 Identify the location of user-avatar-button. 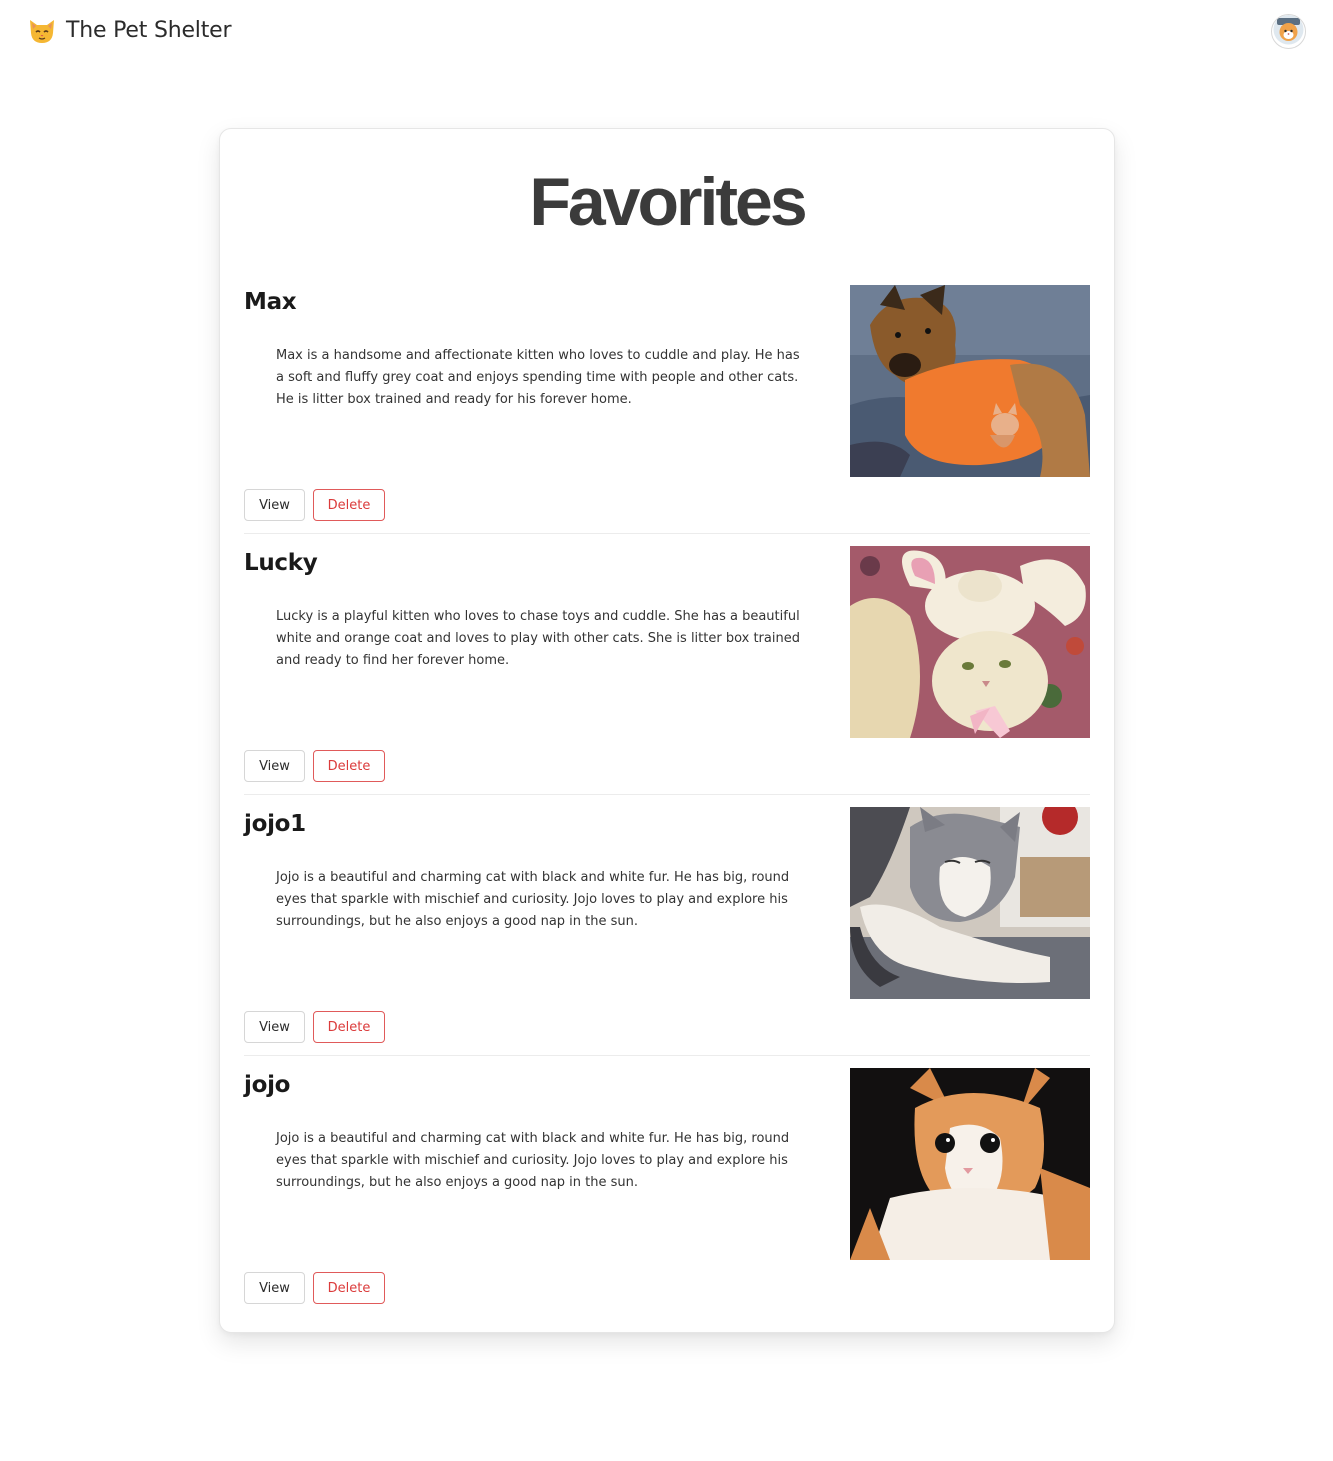
(1288, 31).